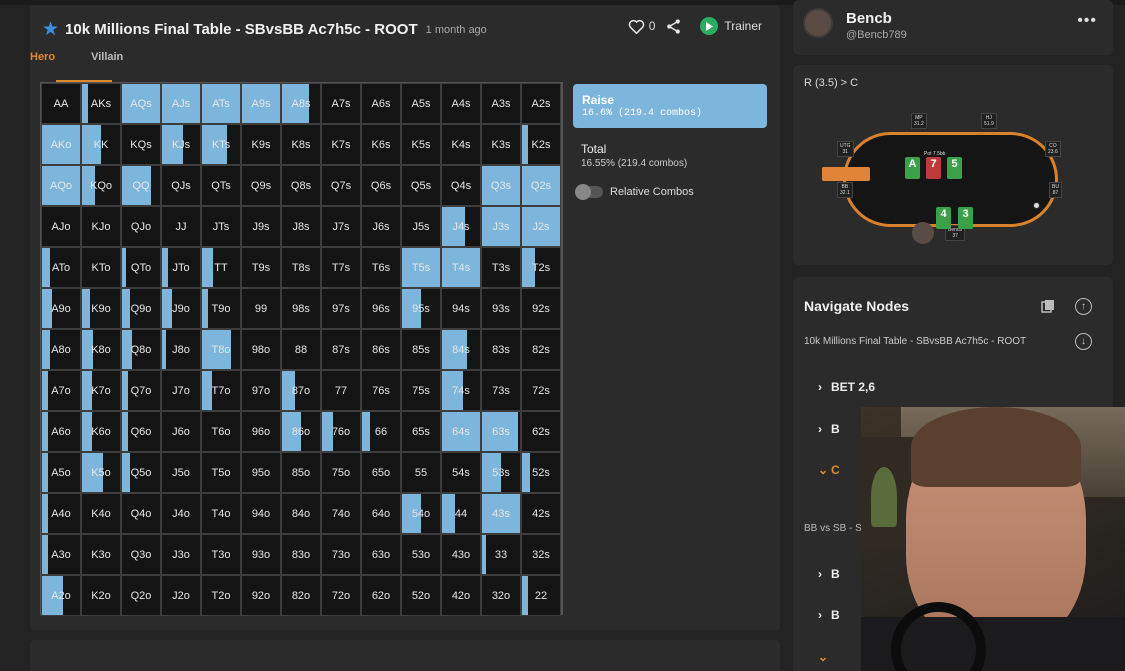 This screenshot has height=671, width=1125. I want to click on hand-cell: 22, so click(541, 595).